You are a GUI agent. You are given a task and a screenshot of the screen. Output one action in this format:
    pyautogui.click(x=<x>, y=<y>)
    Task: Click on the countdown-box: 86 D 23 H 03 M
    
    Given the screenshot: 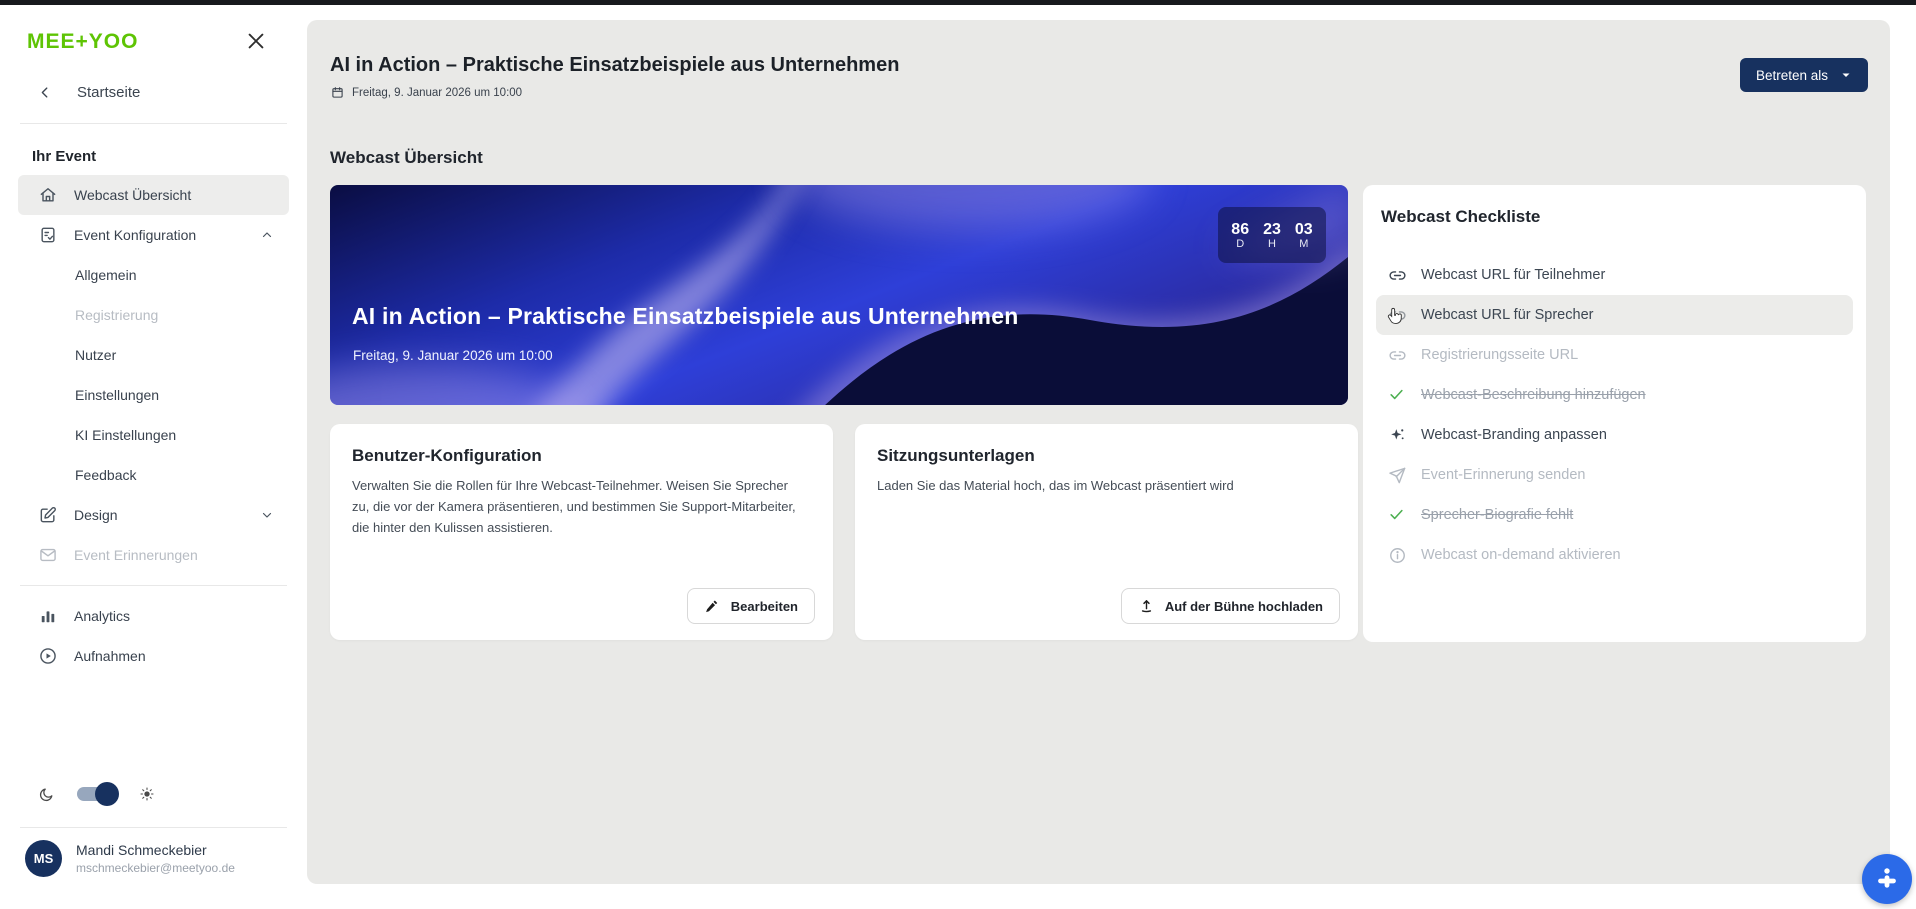 What is the action you would take?
    pyautogui.click(x=1272, y=235)
    